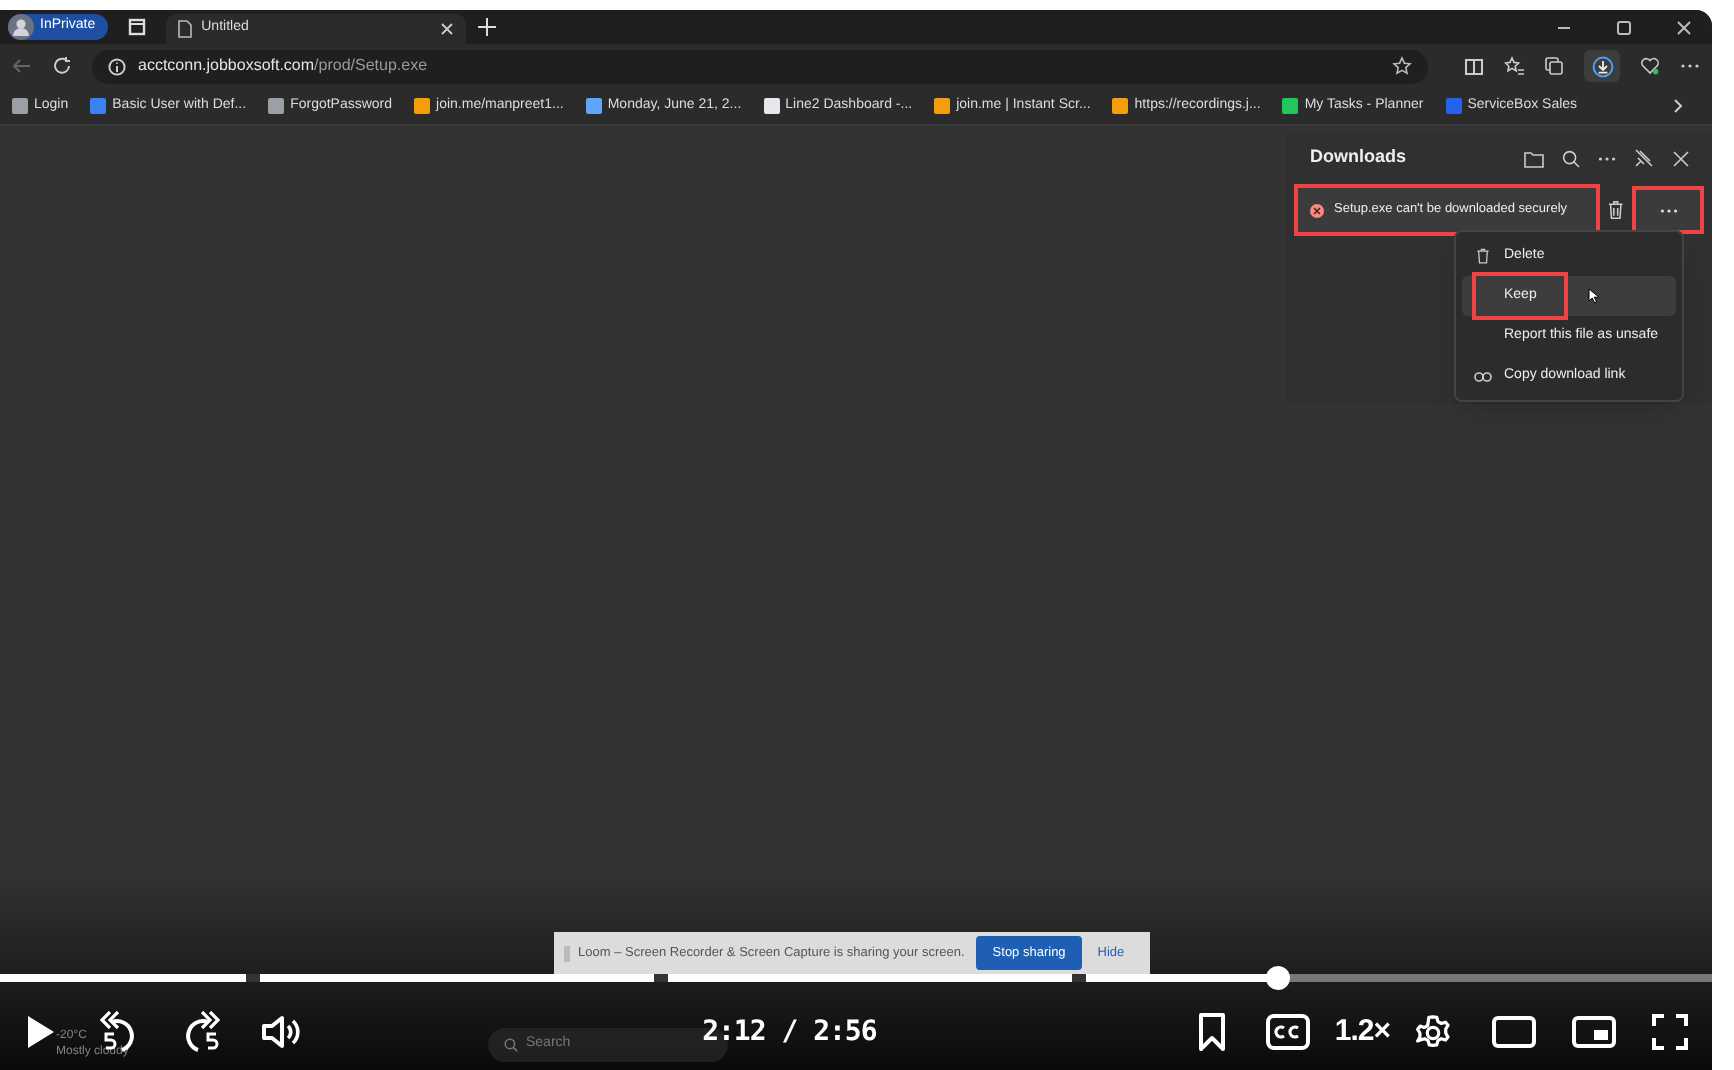 This screenshot has width=1734, height=1070. What do you see at coordinates (1670, 1032) in the screenshot?
I see `fullscreen-icon` at bounding box center [1670, 1032].